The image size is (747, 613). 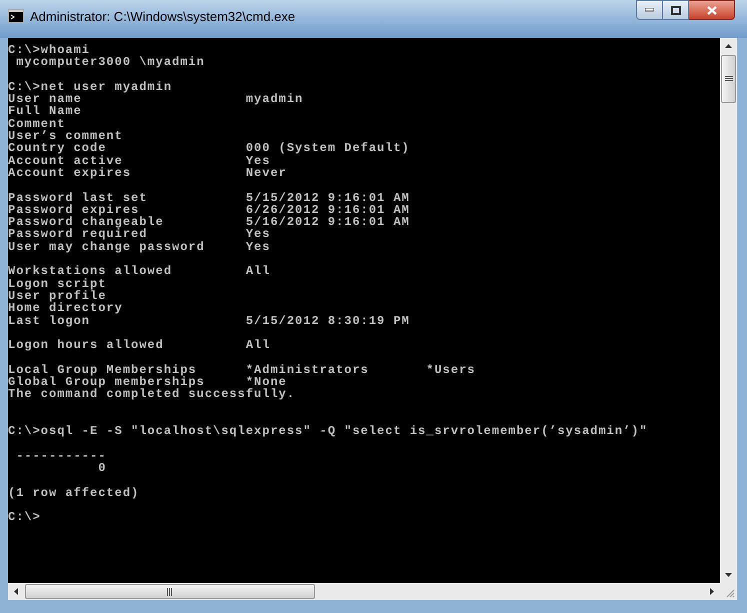 I want to click on console-line: Password required Yes, so click(x=139, y=234).